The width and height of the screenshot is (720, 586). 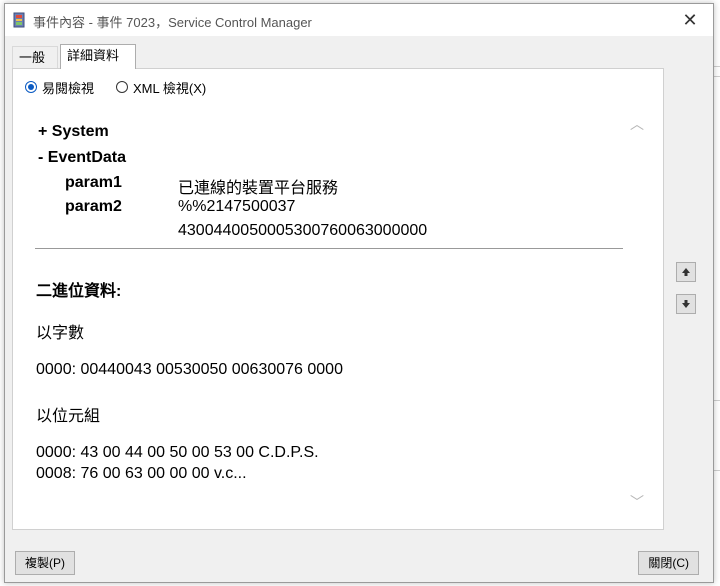 What do you see at coordinates (122, 87) in the screenshot?
I see `radio-unselected-icon` at bounding box center [122, 87].